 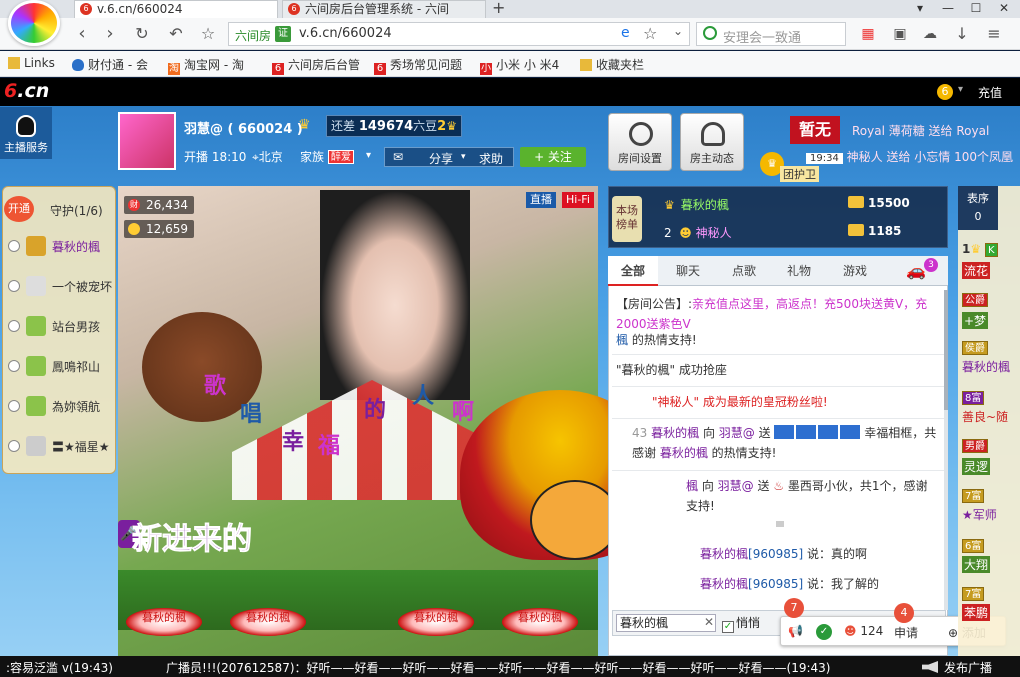 What do you see at coordinates (627, 219) in the screenshot?
I see `rank-badge: 本场榜单` at bounding box center [627, 219].